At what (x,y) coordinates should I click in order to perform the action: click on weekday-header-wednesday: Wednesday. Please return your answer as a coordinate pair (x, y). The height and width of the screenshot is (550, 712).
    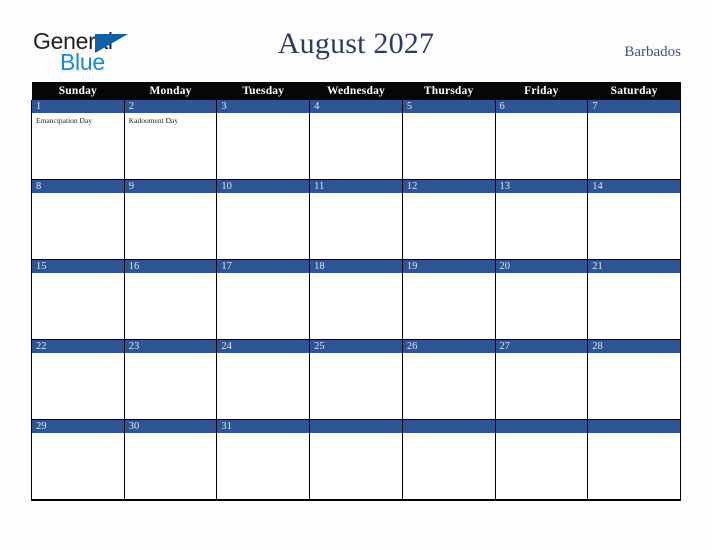
    Looking at the image, I should click on (356, 91).